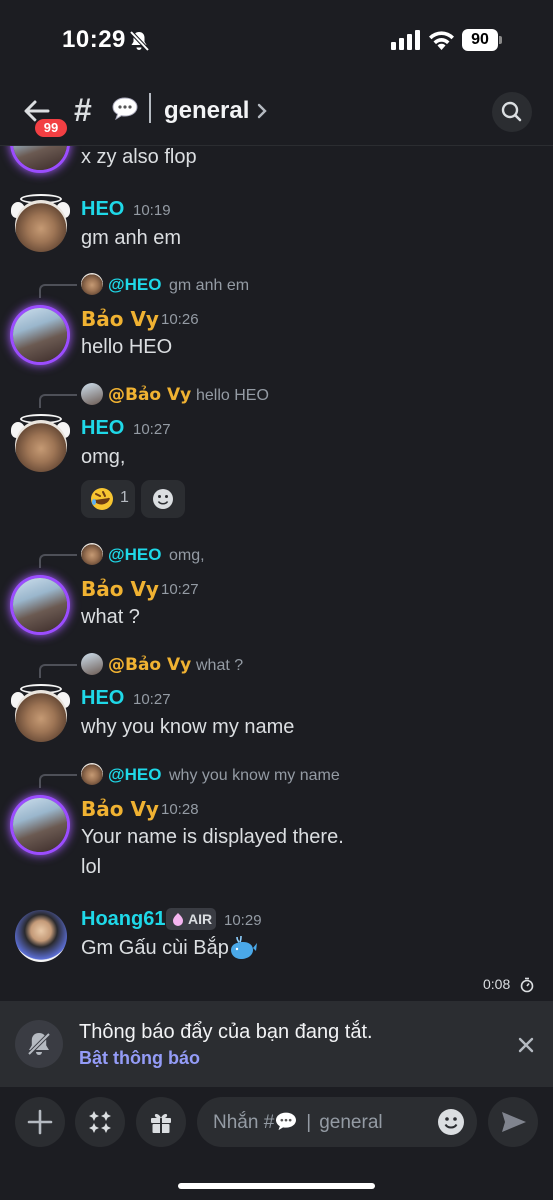 This screenshot has height=1200, width=553. What do you see at coordinates (526, 1045) in the screenshot?
I see `close-icon` at bounding box center [526, 1045].